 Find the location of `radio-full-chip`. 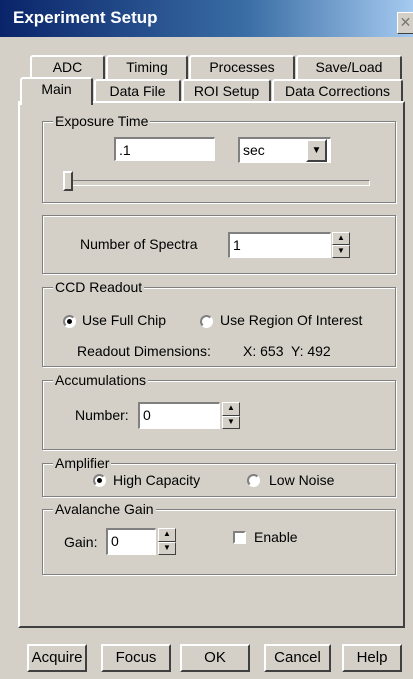

radio-full-chip is located at coordinates (69, 321).